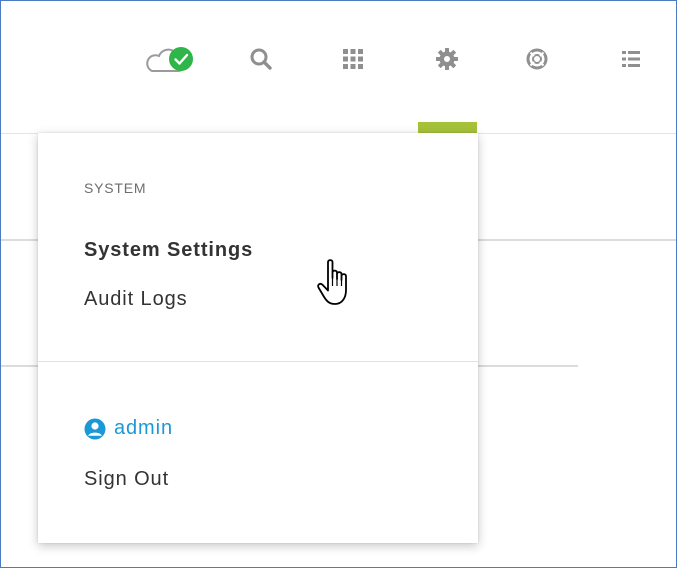 This screenshot has width=677, height=568. Describe the element at coordinates (126, 479) in the screenshot. I see `sign-out-link: Sign Out` at that location.